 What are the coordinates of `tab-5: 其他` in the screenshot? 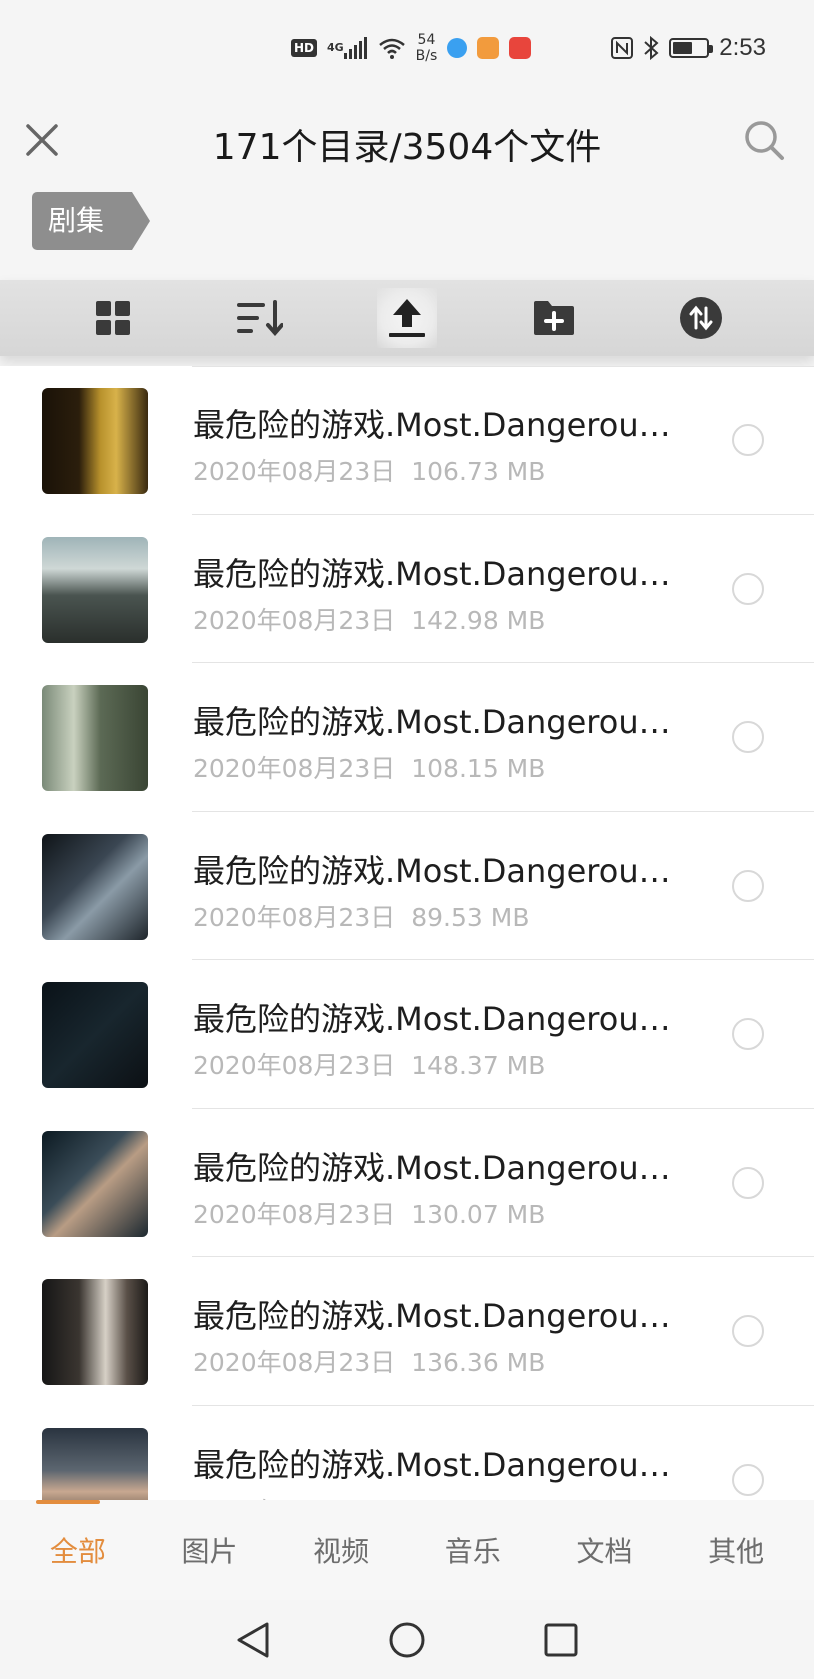 It's located at (736, 1550).